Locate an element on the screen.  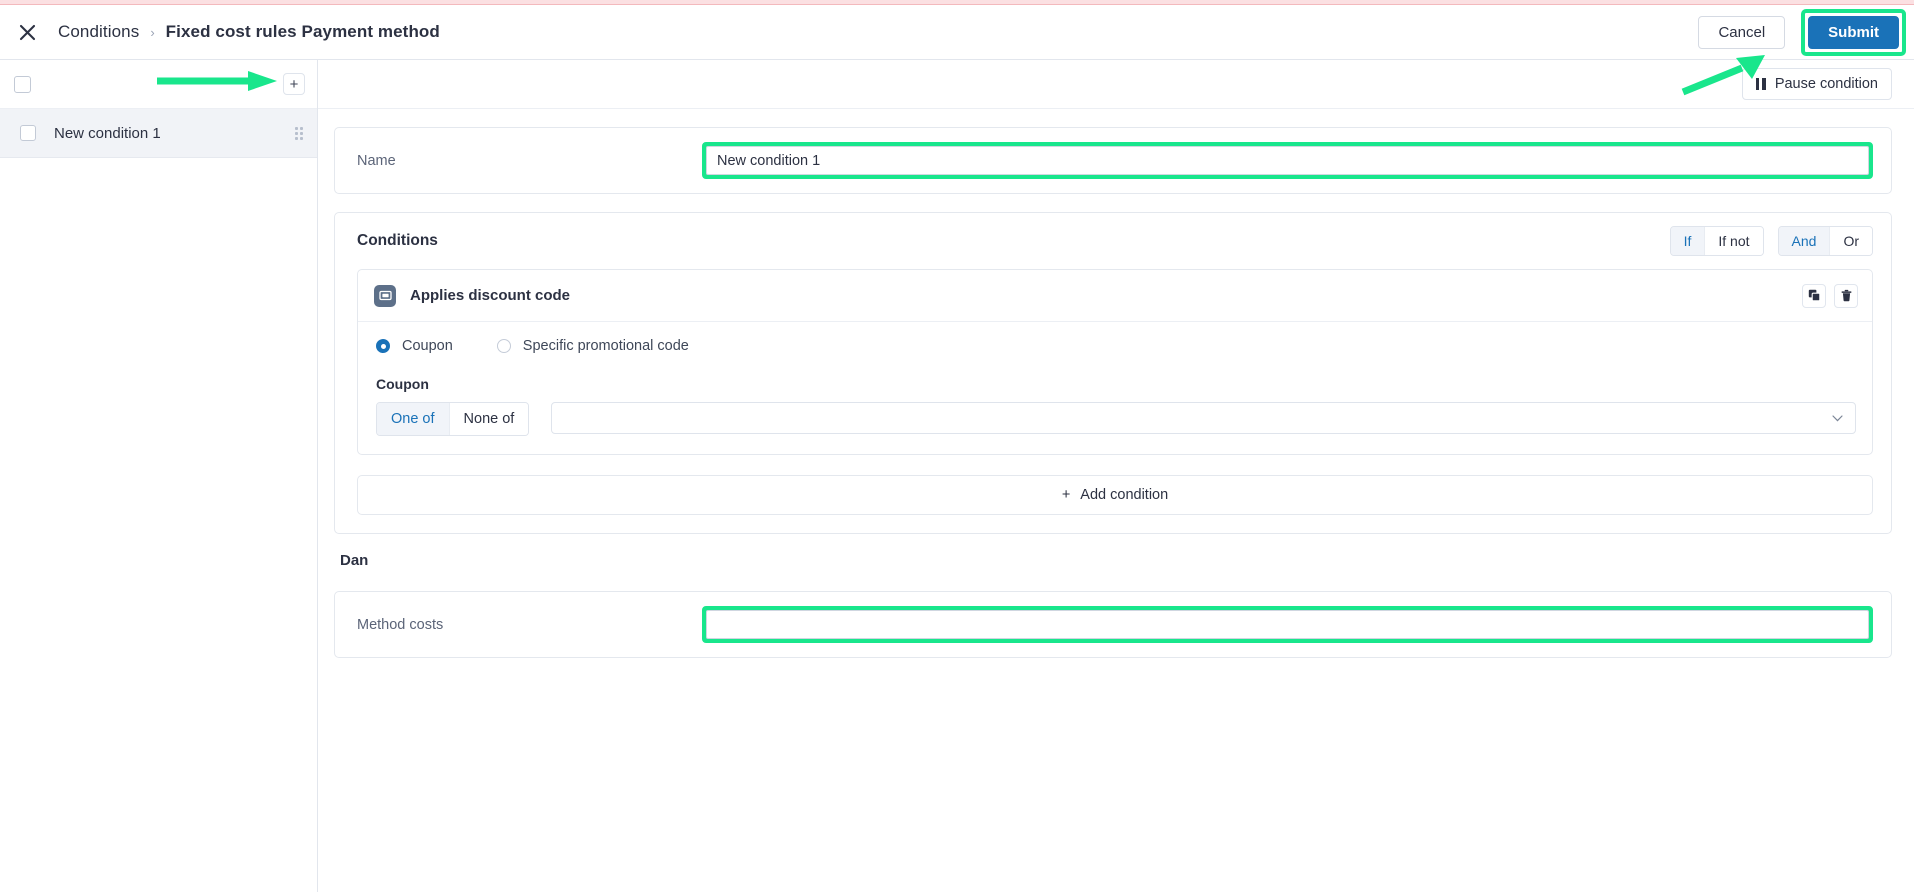
sidebar-item-label: New condition 1 is located at coordinates (107, 133).